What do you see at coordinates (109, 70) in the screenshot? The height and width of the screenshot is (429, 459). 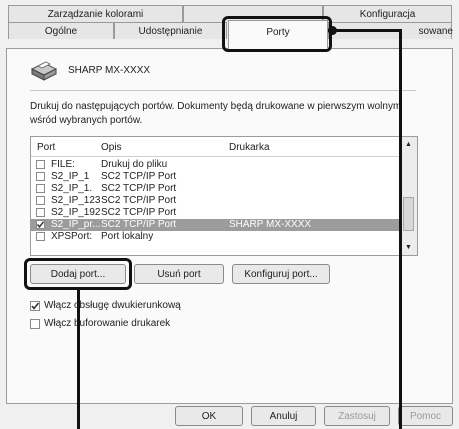 I see `printer-name: SHARP MX-XXXX` at bounding box center [109, 70].